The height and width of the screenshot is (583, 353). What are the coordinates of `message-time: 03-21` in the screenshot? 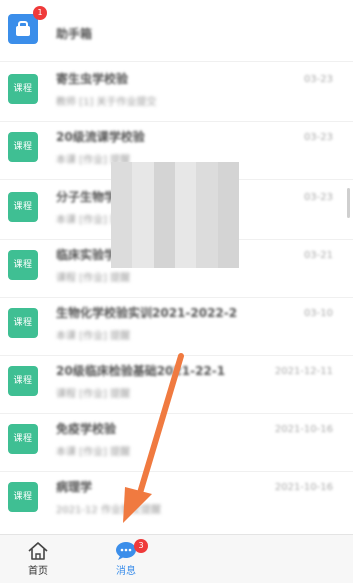 It's located at (318, 255).